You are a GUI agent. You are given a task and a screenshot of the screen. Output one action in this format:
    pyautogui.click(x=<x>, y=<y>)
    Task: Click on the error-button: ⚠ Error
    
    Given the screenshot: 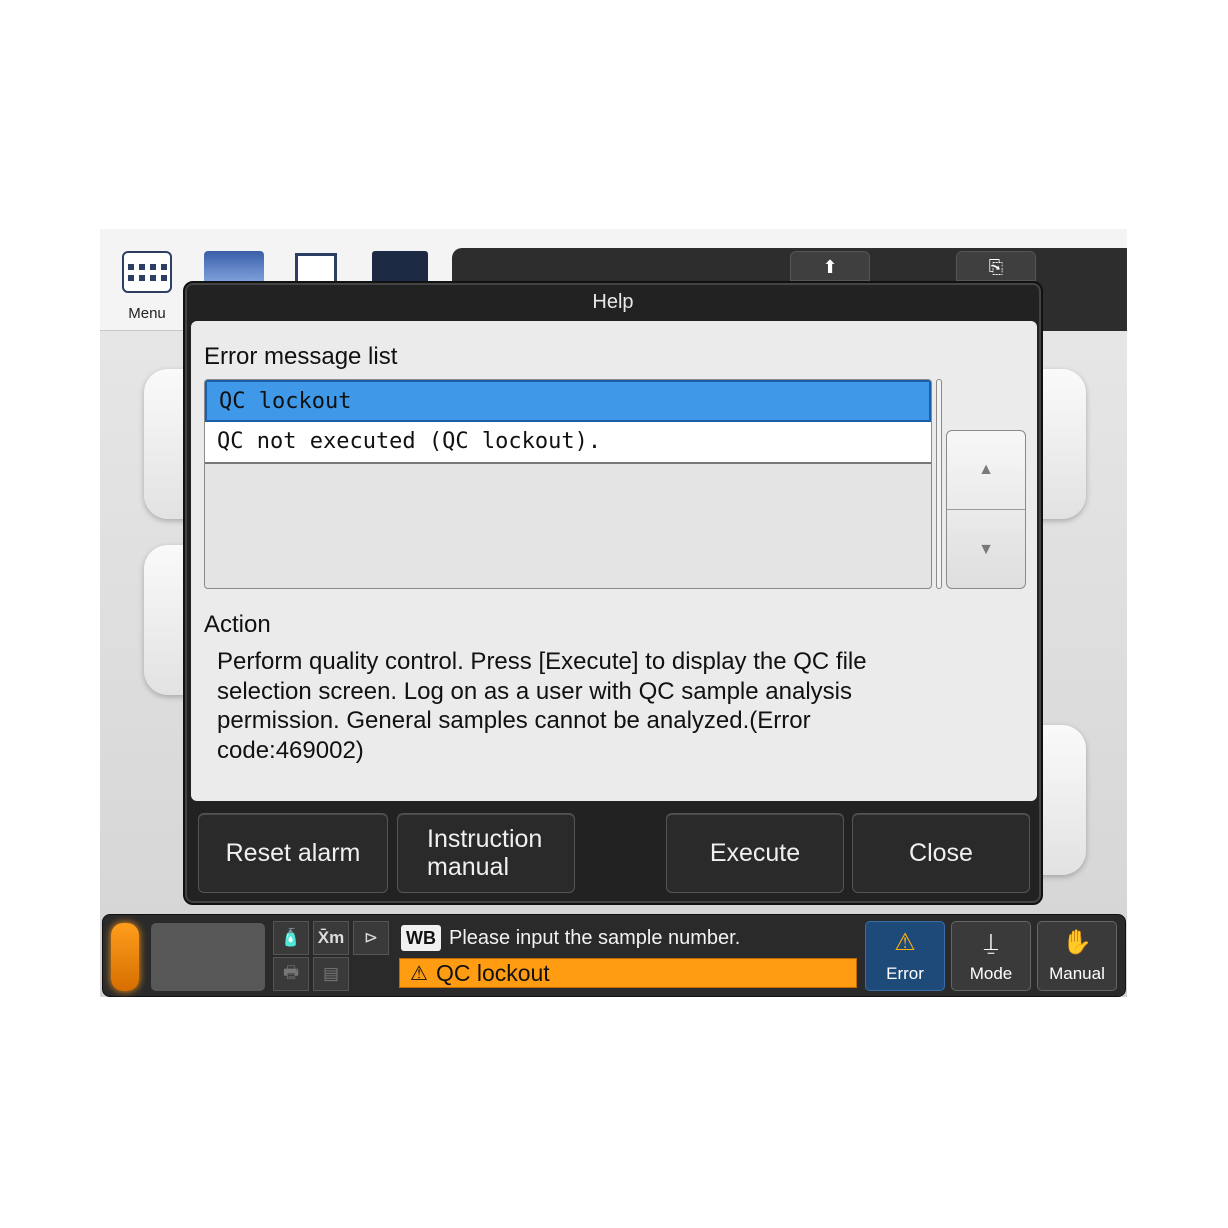 What is the action you would take?
    pyautogui.click(x=905, y=956)
    